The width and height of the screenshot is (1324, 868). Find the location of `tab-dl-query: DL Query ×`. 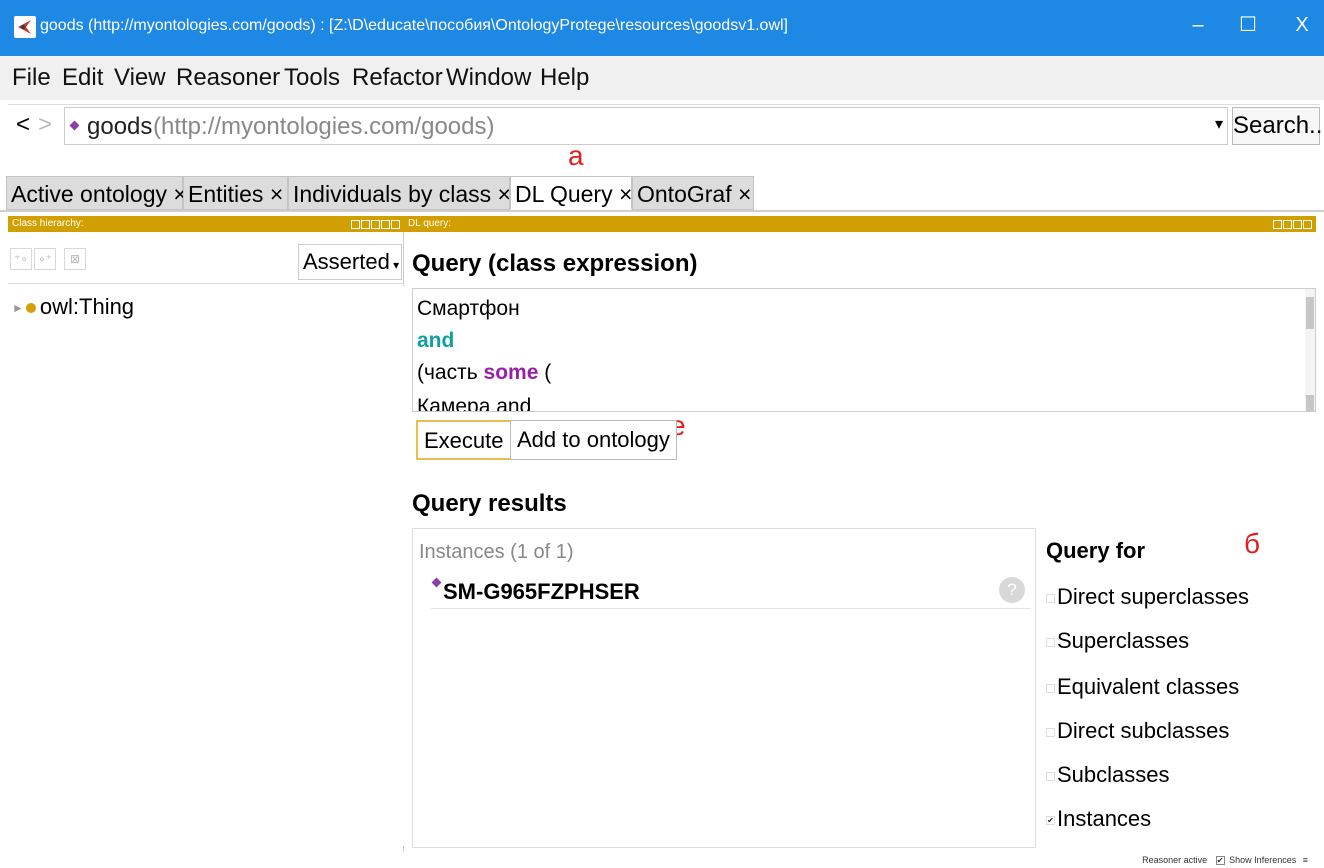

tab-dl-query: DL Query × is located at coordinates (571, 193).